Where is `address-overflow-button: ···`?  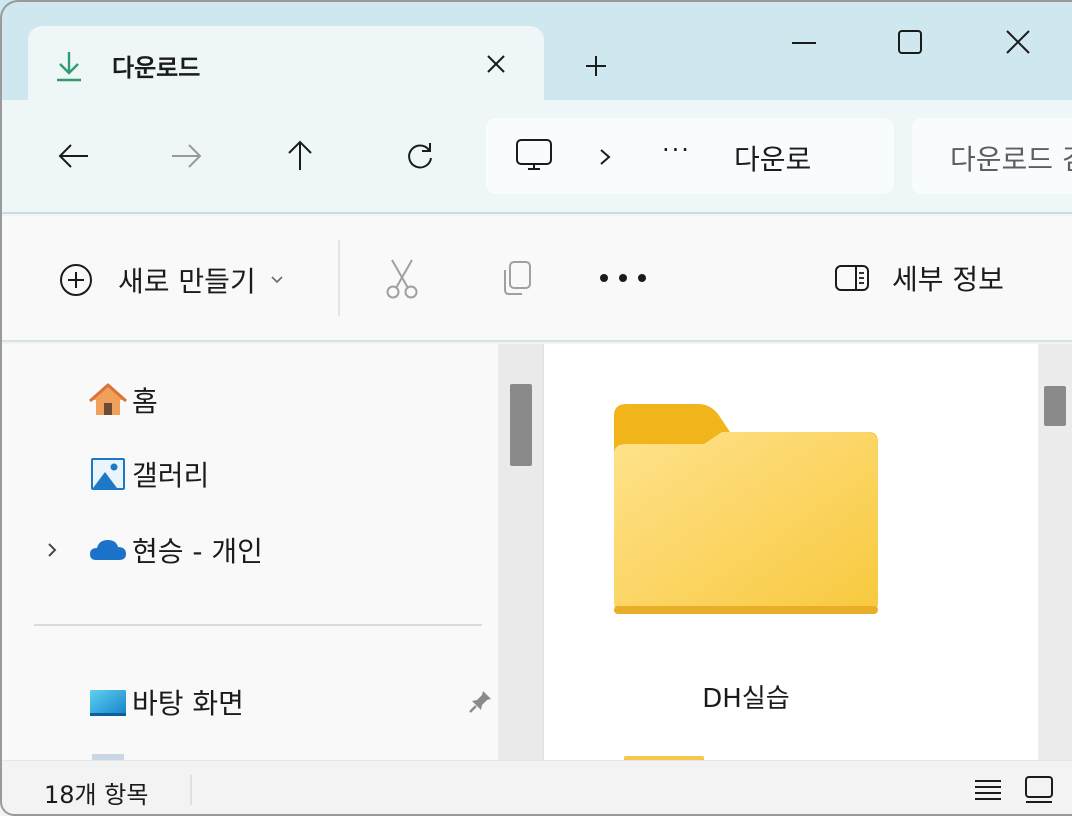 address-overflow-button: ··· is located at coordinates (676, 150).